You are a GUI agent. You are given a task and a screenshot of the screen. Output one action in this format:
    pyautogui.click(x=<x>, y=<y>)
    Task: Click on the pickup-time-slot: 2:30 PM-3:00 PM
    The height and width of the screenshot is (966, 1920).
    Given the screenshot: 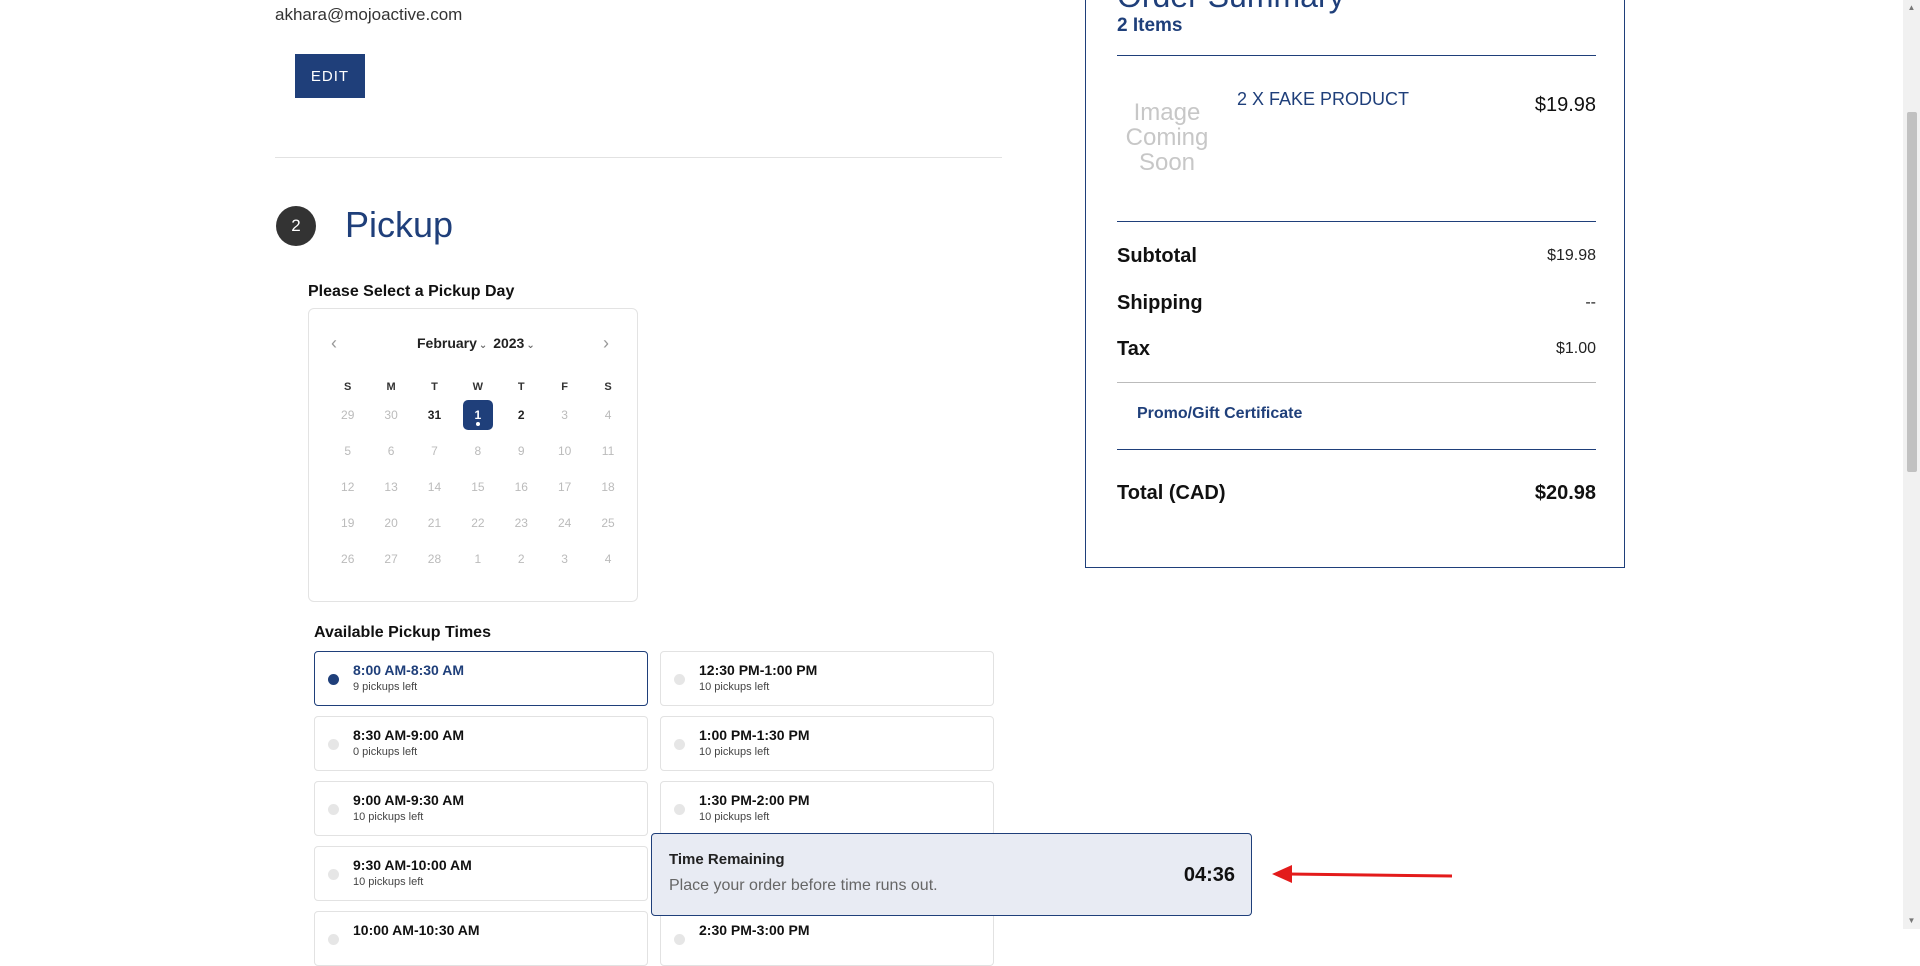 What is the action you would take?
    pyautogui.click(x=827, y=938)
    